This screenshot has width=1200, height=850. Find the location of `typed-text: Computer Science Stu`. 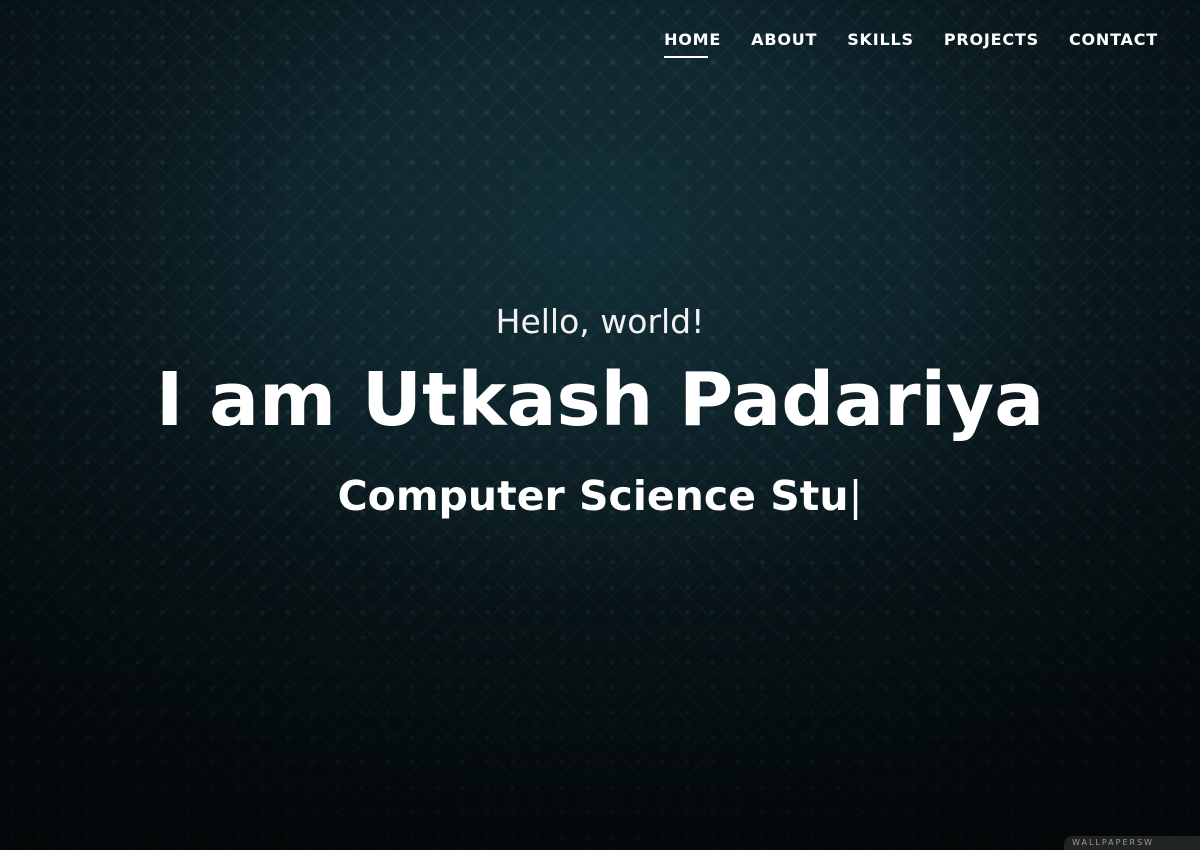

typed-text: Computer Science Stu is located at coordinates (593, 496).